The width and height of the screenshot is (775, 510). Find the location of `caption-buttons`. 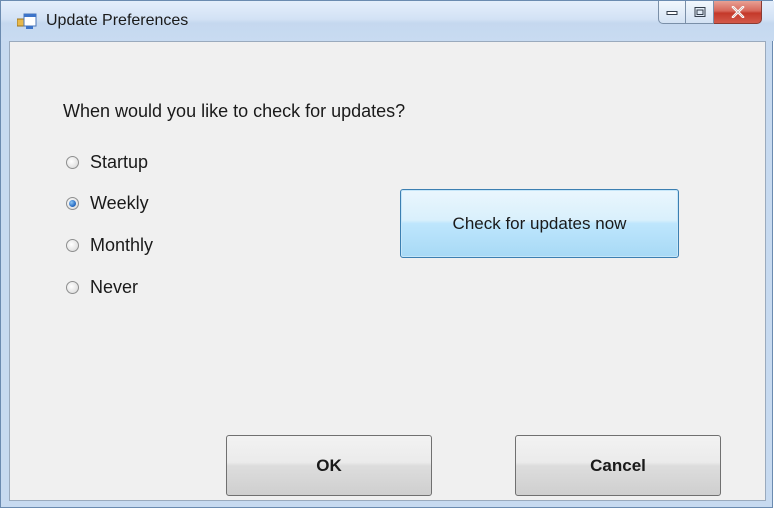

caption-buttons is located at coordinates (710, 13).